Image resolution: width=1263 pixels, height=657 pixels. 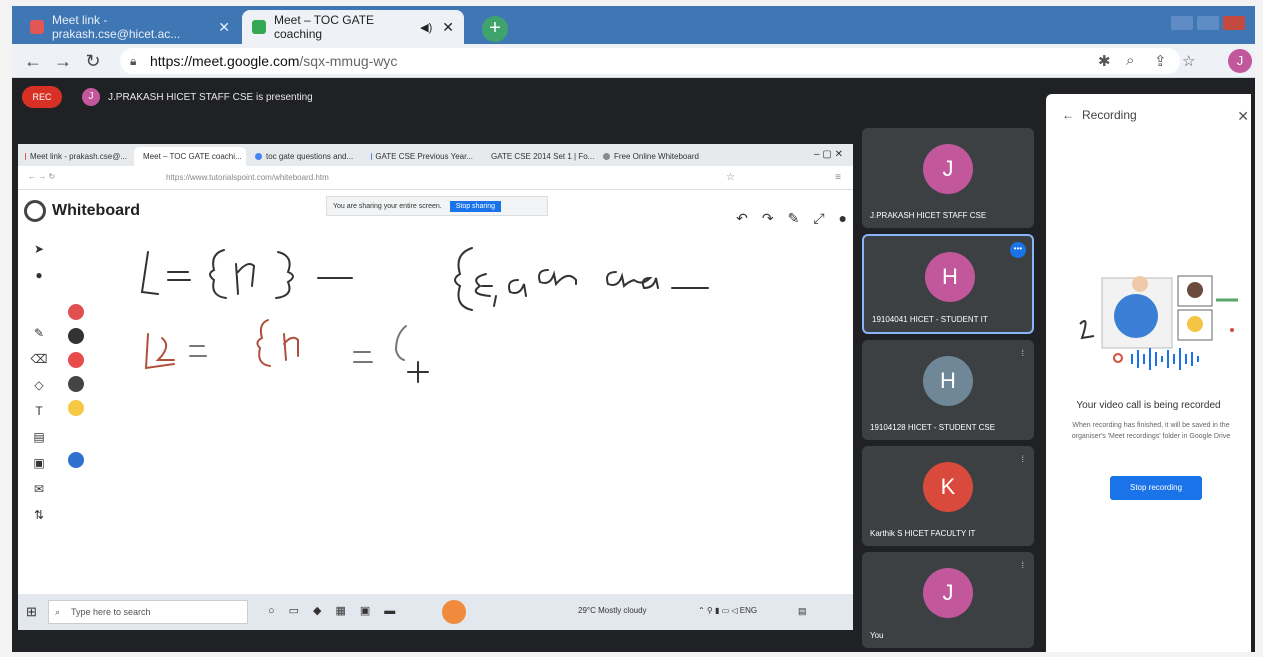 I want to click on browser-tab-meet-link: Meet link - prakash.cse@hicet.ac... ✕, so click(x=130, y=27).